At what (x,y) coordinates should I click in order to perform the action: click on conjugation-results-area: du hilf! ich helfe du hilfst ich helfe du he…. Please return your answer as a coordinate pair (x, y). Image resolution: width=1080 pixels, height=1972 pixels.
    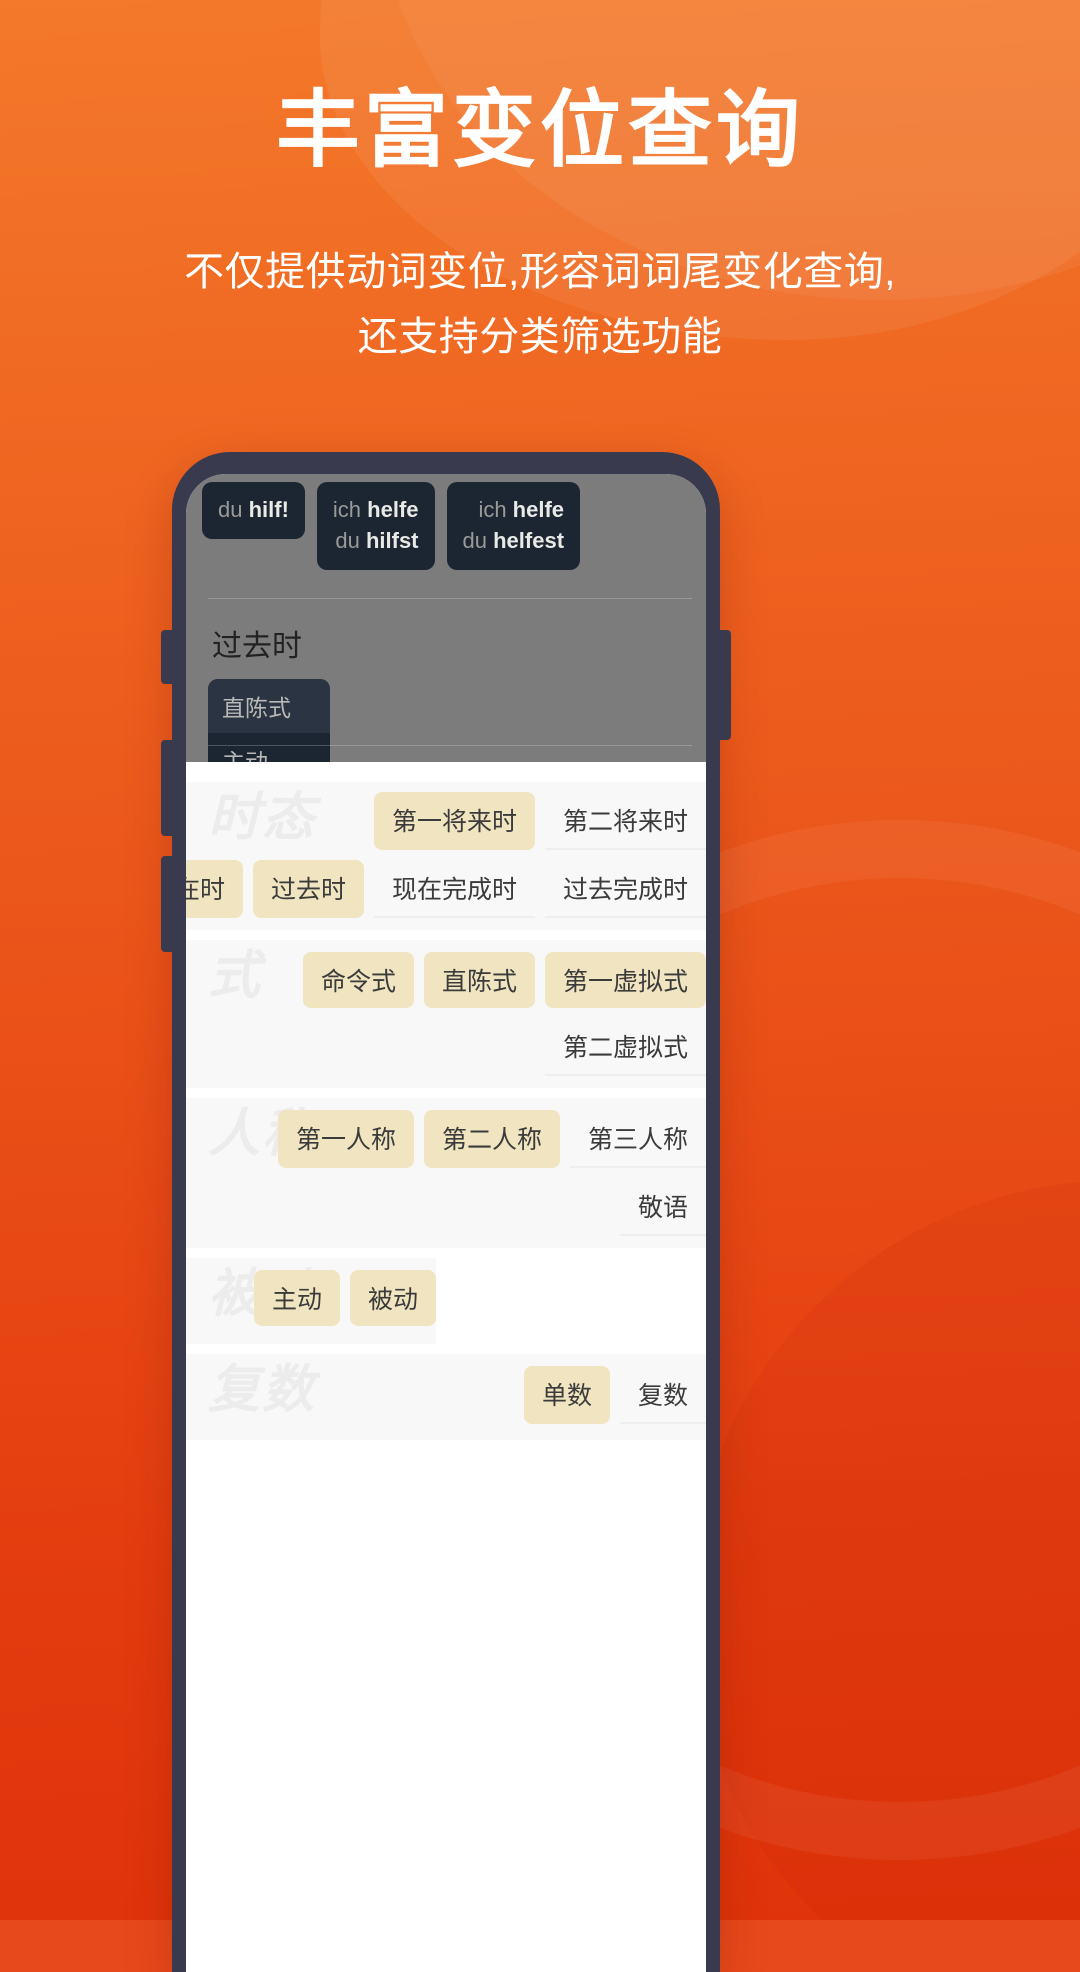
    Looking at the image, I should click on (446, 618).